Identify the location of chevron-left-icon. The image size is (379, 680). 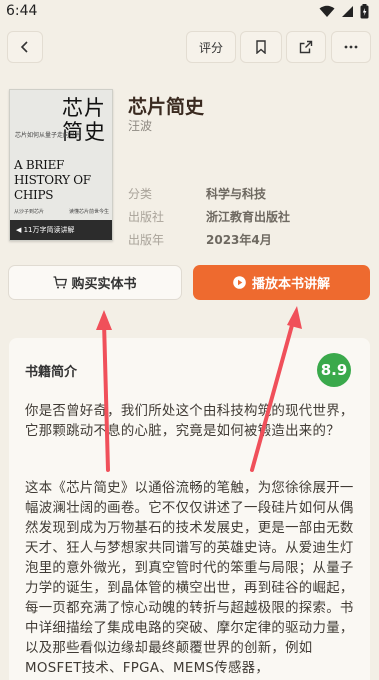
(24, 47).